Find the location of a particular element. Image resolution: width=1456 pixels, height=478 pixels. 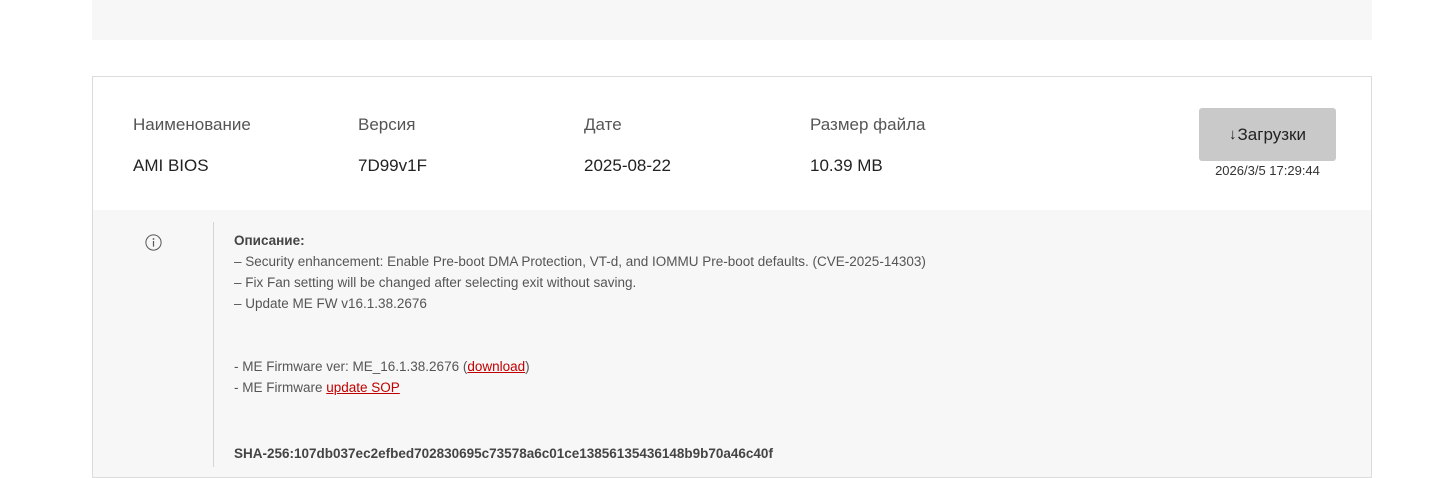

date-value: 2025-08-22 is located at coordinates (627, 165).